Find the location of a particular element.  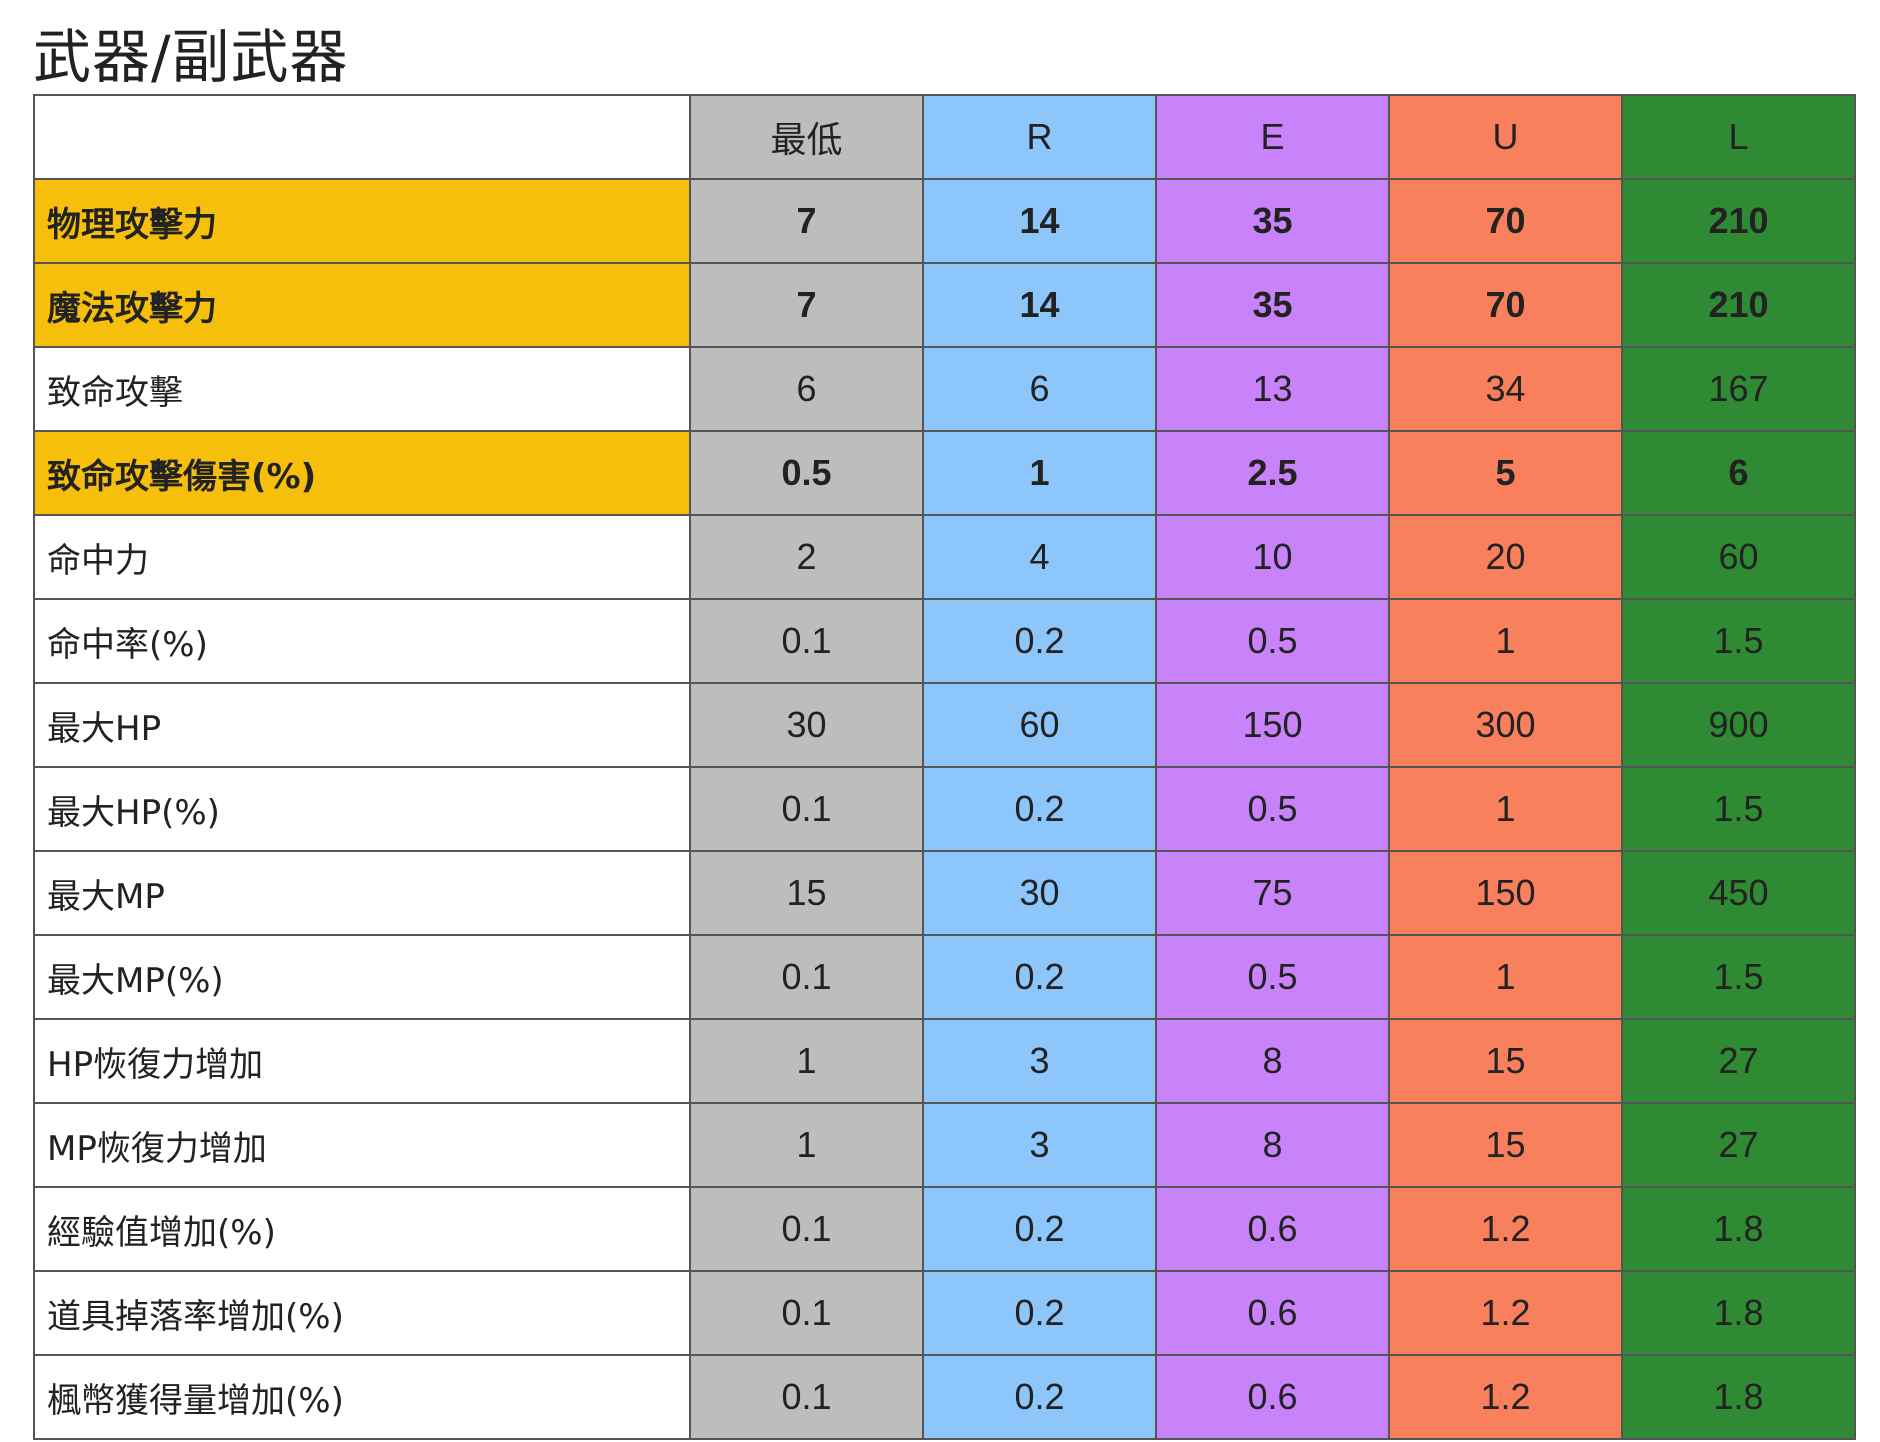

stat-label: 最大HP is located at coordinates (362, 725).